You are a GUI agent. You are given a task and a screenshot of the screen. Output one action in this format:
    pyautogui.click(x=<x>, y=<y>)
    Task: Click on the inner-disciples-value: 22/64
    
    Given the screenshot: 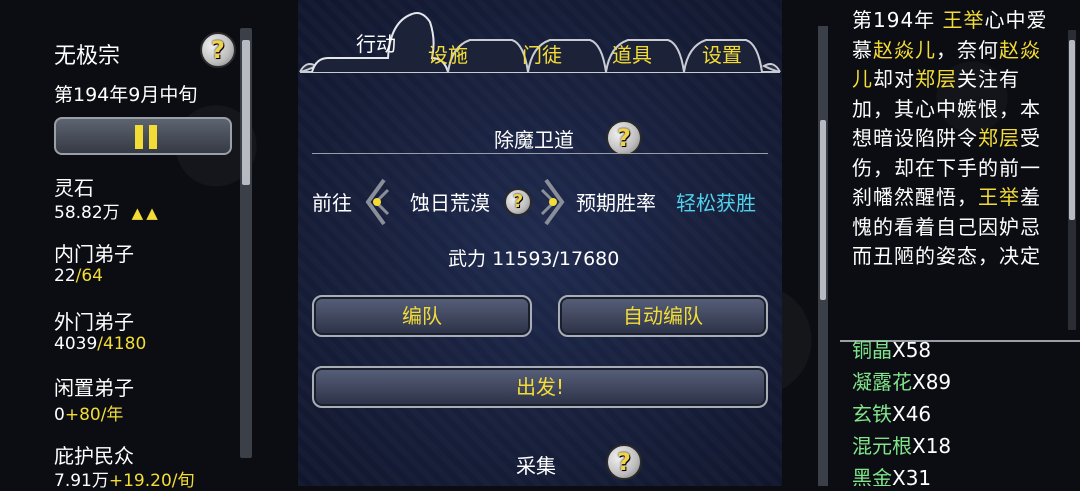 What is the action you would take?
    pyautogui.click(x=78, y=276)
    